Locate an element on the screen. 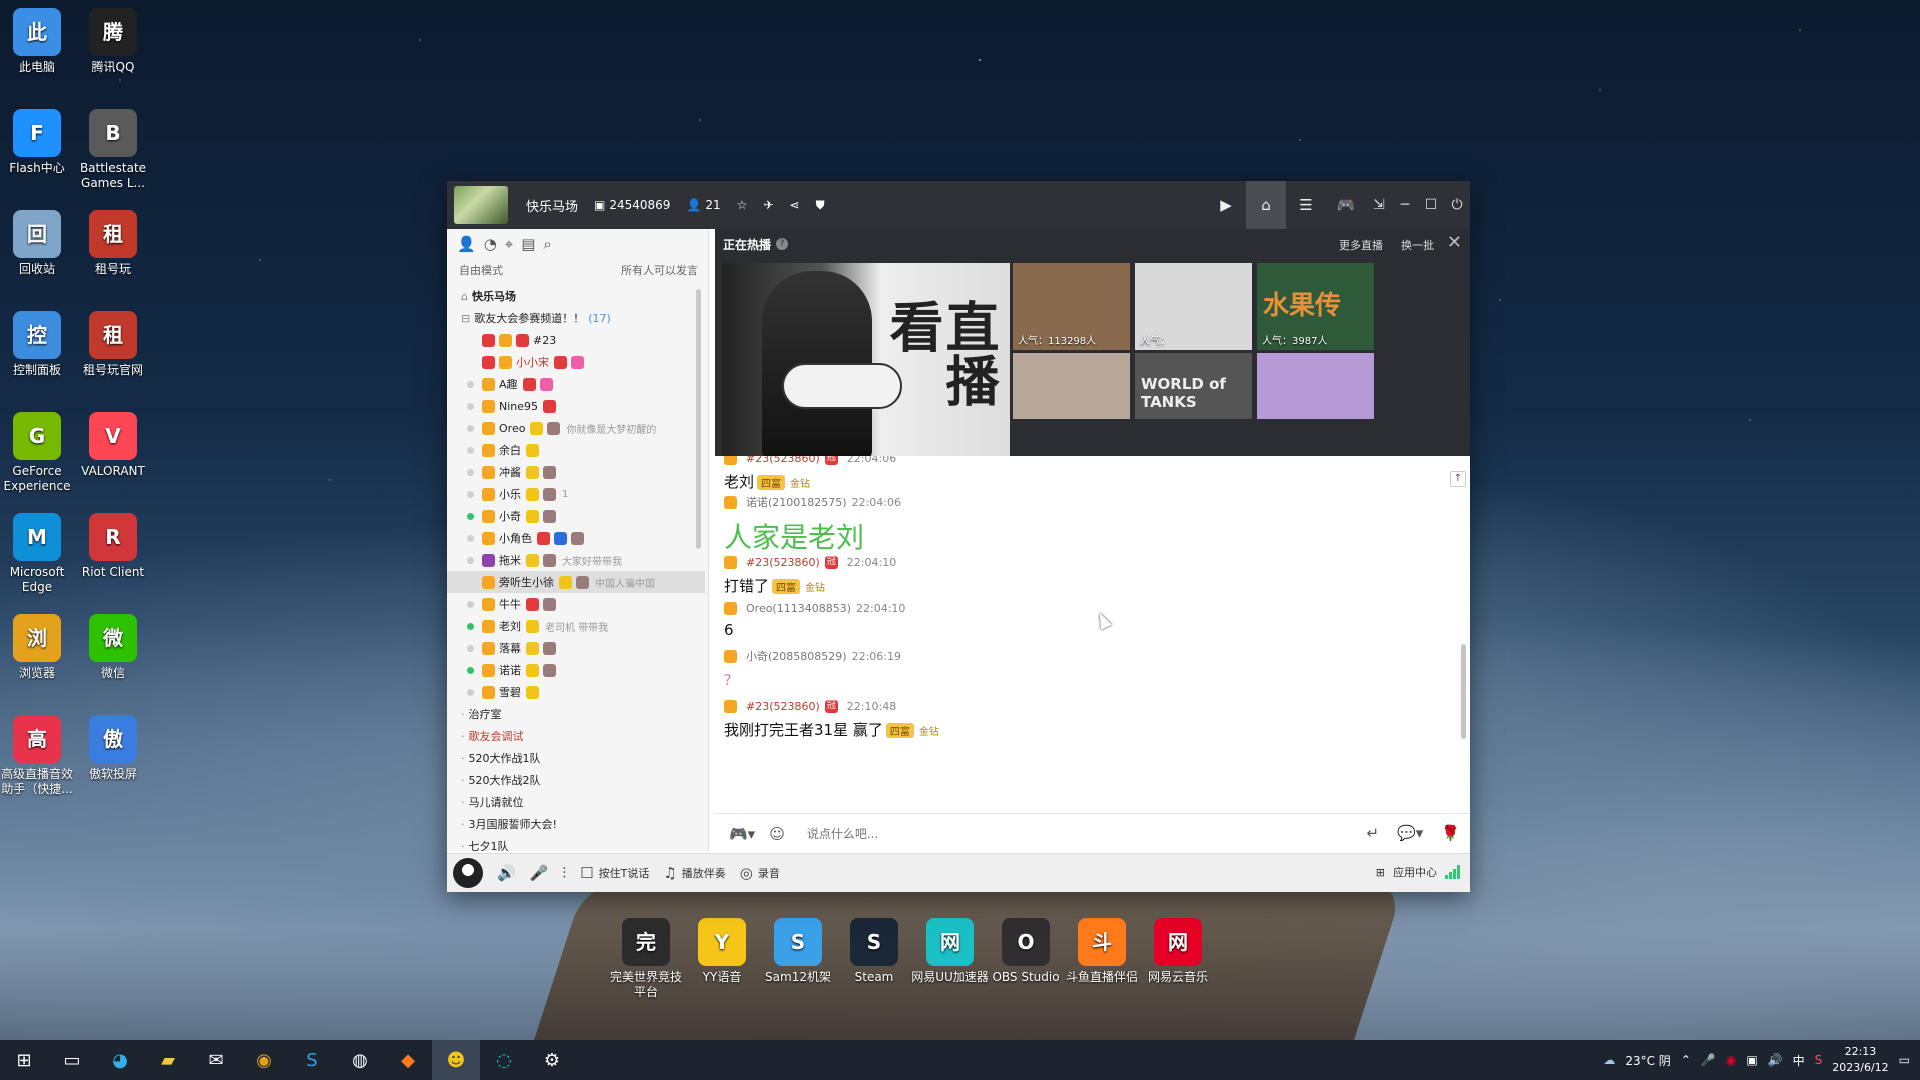  tray-netease-icon: ◉ is located at coordinates (1731, 1060).